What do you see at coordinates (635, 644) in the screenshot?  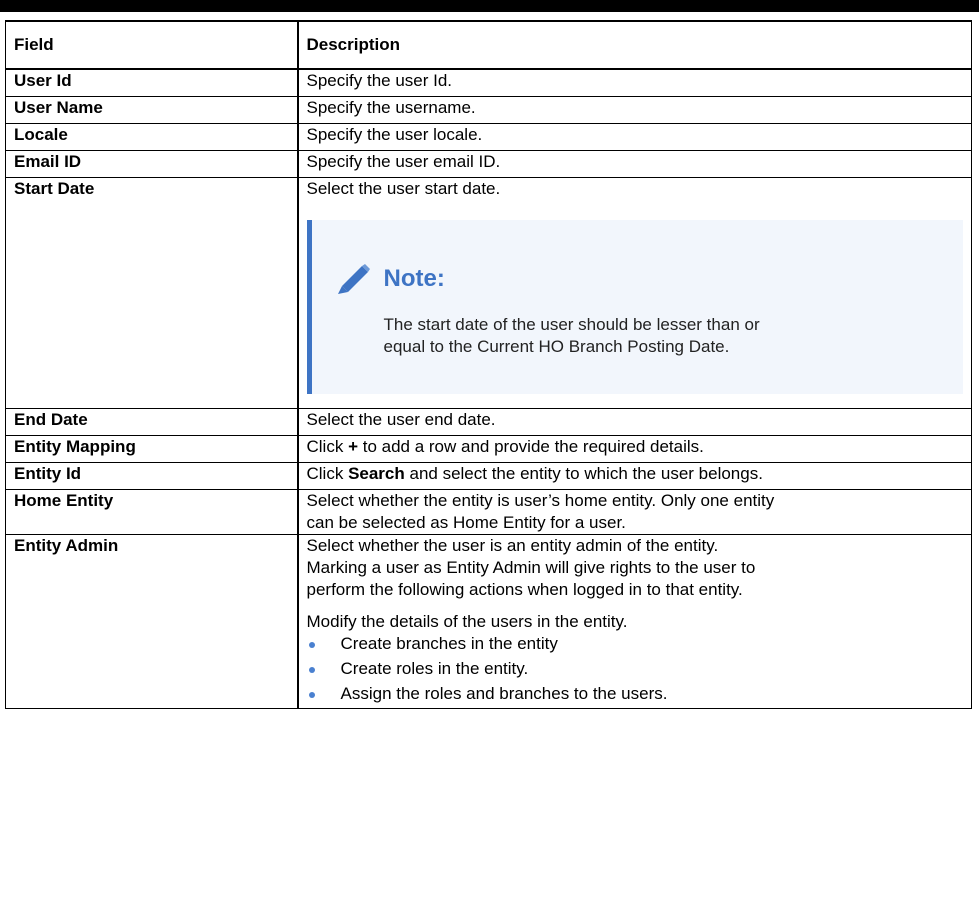 I see `list-item: Create branches in the entity` at bounding box center [635, 644].